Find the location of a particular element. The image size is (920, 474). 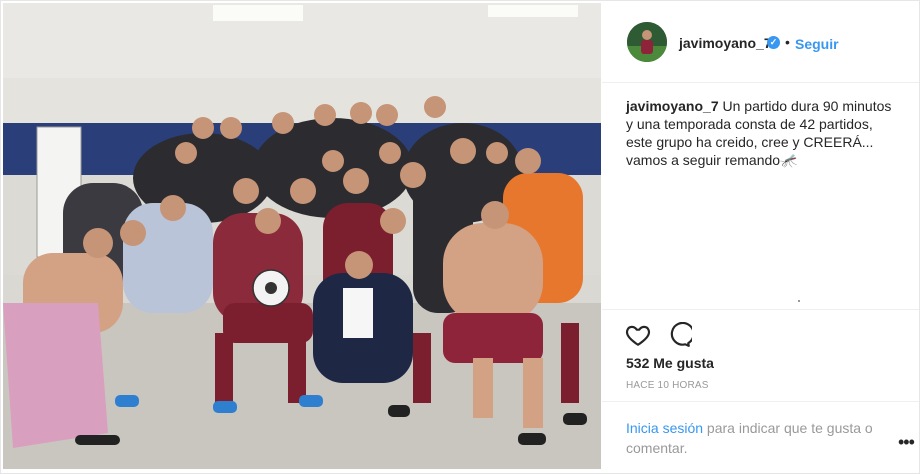

post-timestamp: HACE 10 HORAS is located at coordinates (667, 385).